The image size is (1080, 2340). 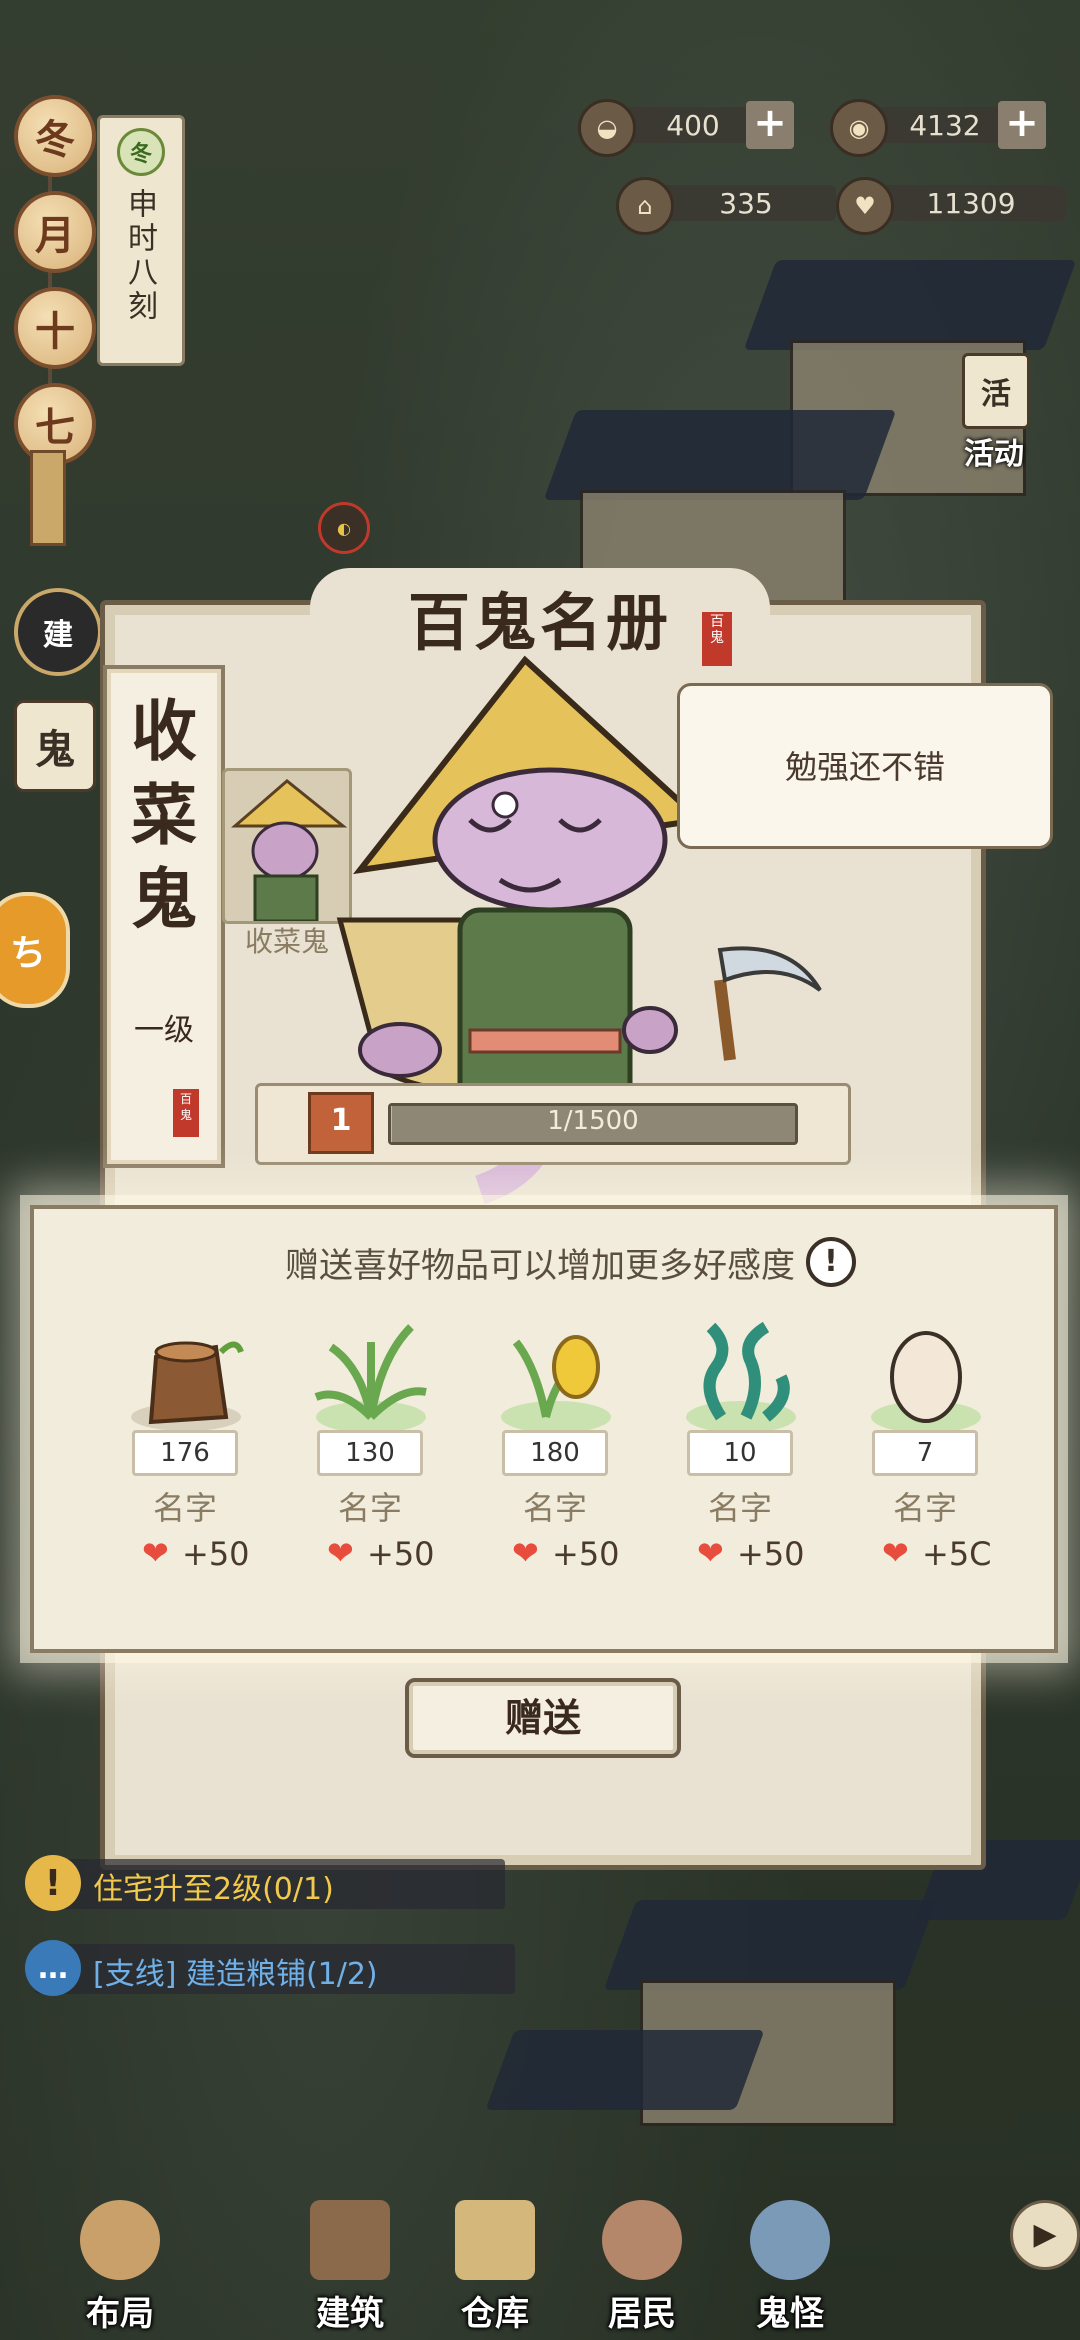 I want to click on affection-level: 1, so click(x=341, y=1123).